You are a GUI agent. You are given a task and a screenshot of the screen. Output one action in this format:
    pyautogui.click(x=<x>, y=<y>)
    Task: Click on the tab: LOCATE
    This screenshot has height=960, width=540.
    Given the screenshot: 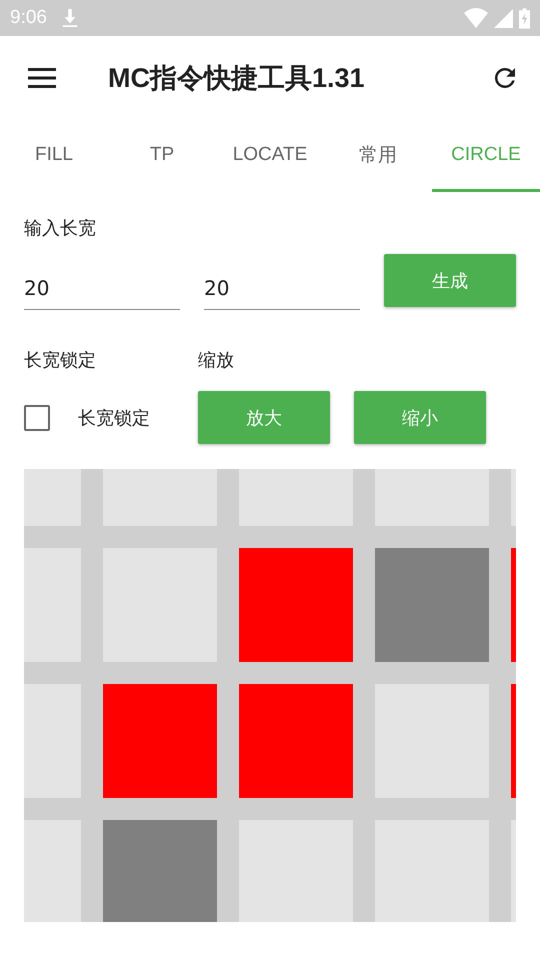 What is the action you would take?
    pyautogui.click(x=270, y=156)
    